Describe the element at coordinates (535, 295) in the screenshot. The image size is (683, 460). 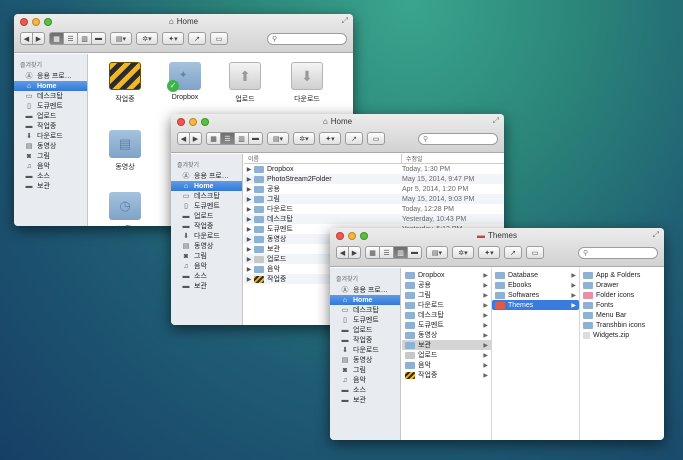
I see `column-item: Softwares ▶` at that location.